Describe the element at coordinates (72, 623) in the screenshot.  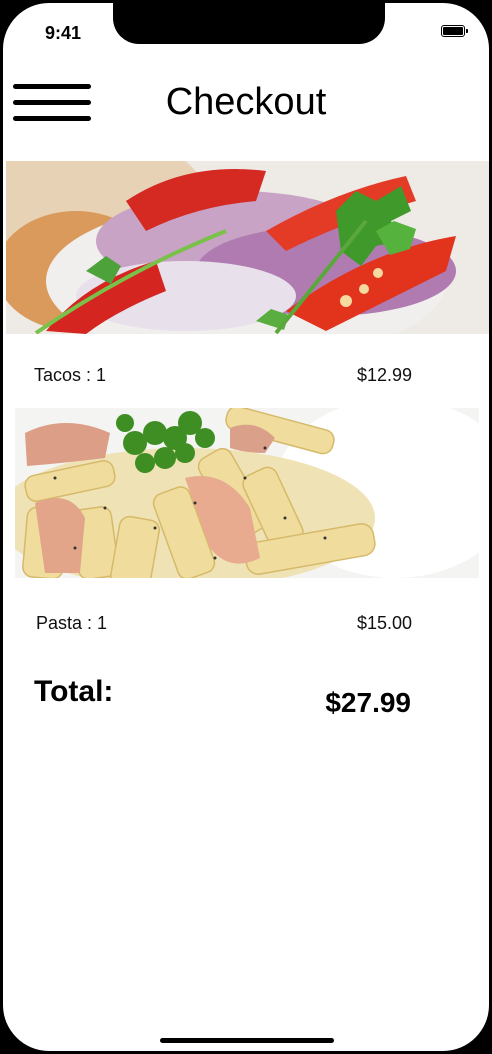
I see `item-name: Pasta : 1` at that location.